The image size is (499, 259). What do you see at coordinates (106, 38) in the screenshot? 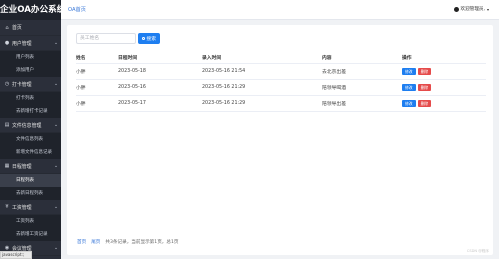
I see `search-input` at bounding box center [106, 38].